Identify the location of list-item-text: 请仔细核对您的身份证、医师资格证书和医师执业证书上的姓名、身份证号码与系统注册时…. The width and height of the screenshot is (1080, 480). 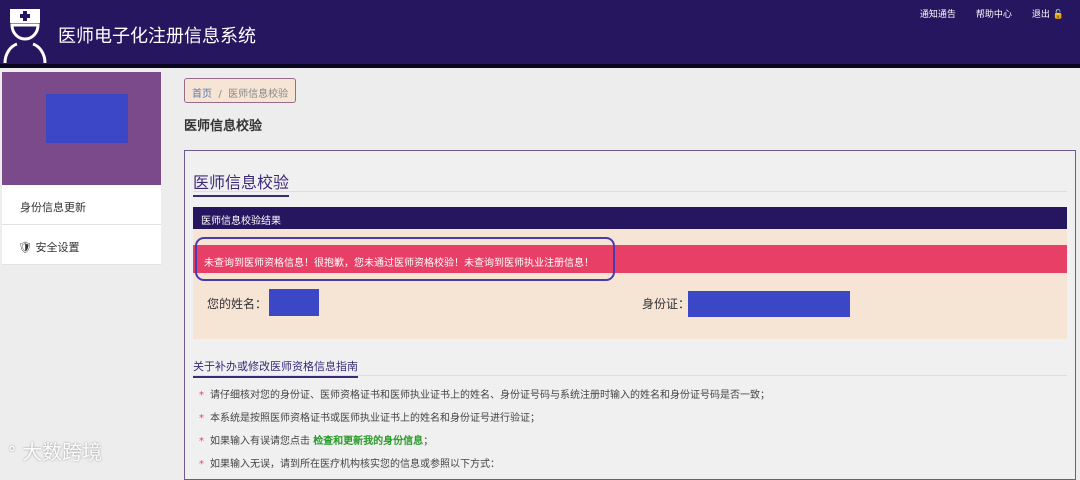
(490, 395).